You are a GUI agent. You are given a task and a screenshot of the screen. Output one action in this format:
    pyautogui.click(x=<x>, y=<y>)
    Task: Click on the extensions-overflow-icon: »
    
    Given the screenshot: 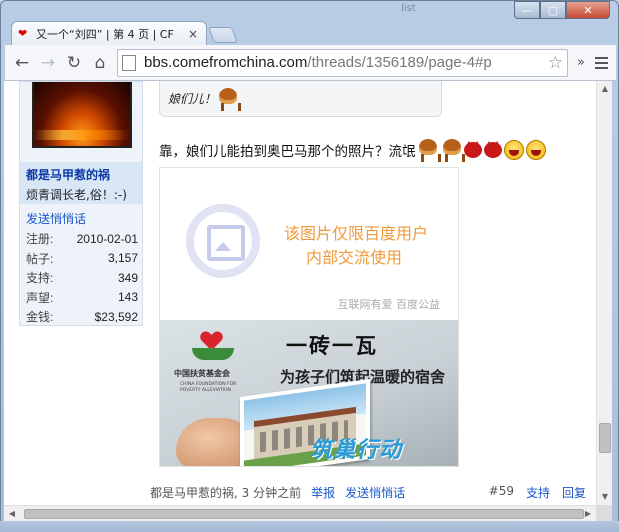 What is the action you would take?
    pyautogui.click(x=581, y=62)
    